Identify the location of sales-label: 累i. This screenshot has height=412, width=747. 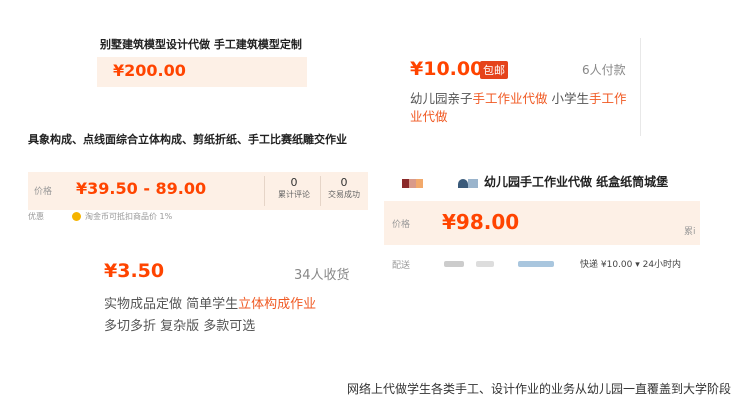
(690, 232).